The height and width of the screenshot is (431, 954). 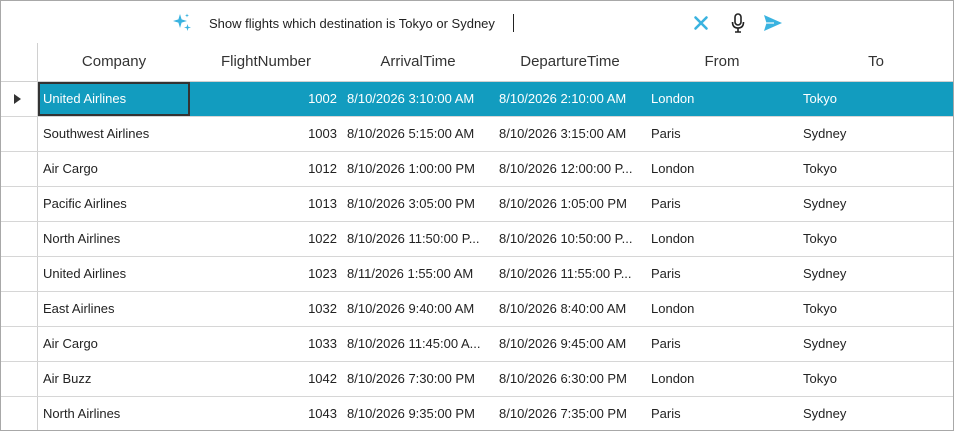 I want to click on row-header-corner, so click(x=19, y=62).